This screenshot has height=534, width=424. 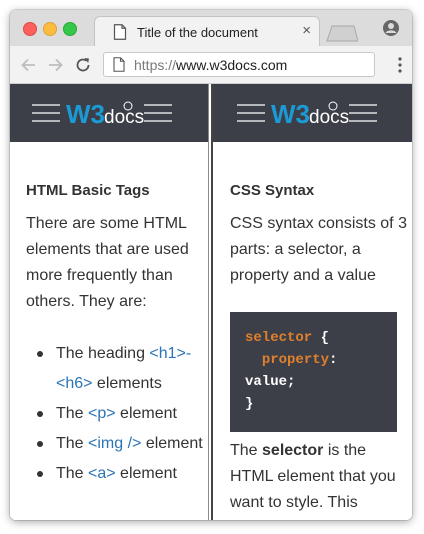 I want to click on tab-close-icon: ×, so click(x=306, y=31).